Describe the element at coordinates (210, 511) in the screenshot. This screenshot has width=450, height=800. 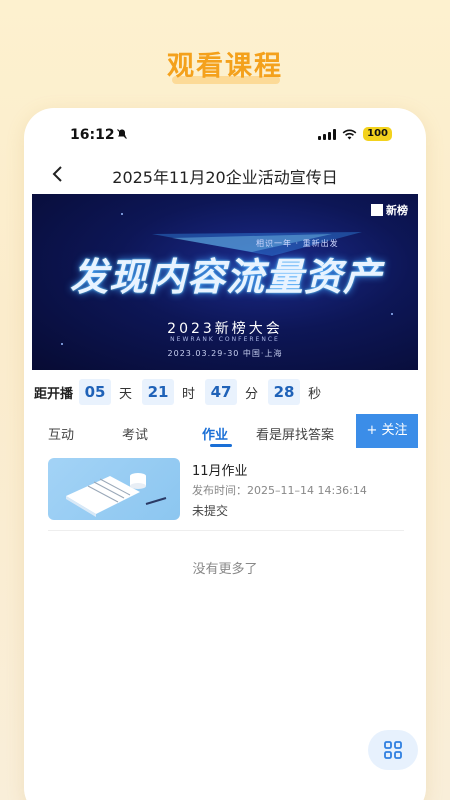
I see `homework-status: 未提交` at that location.